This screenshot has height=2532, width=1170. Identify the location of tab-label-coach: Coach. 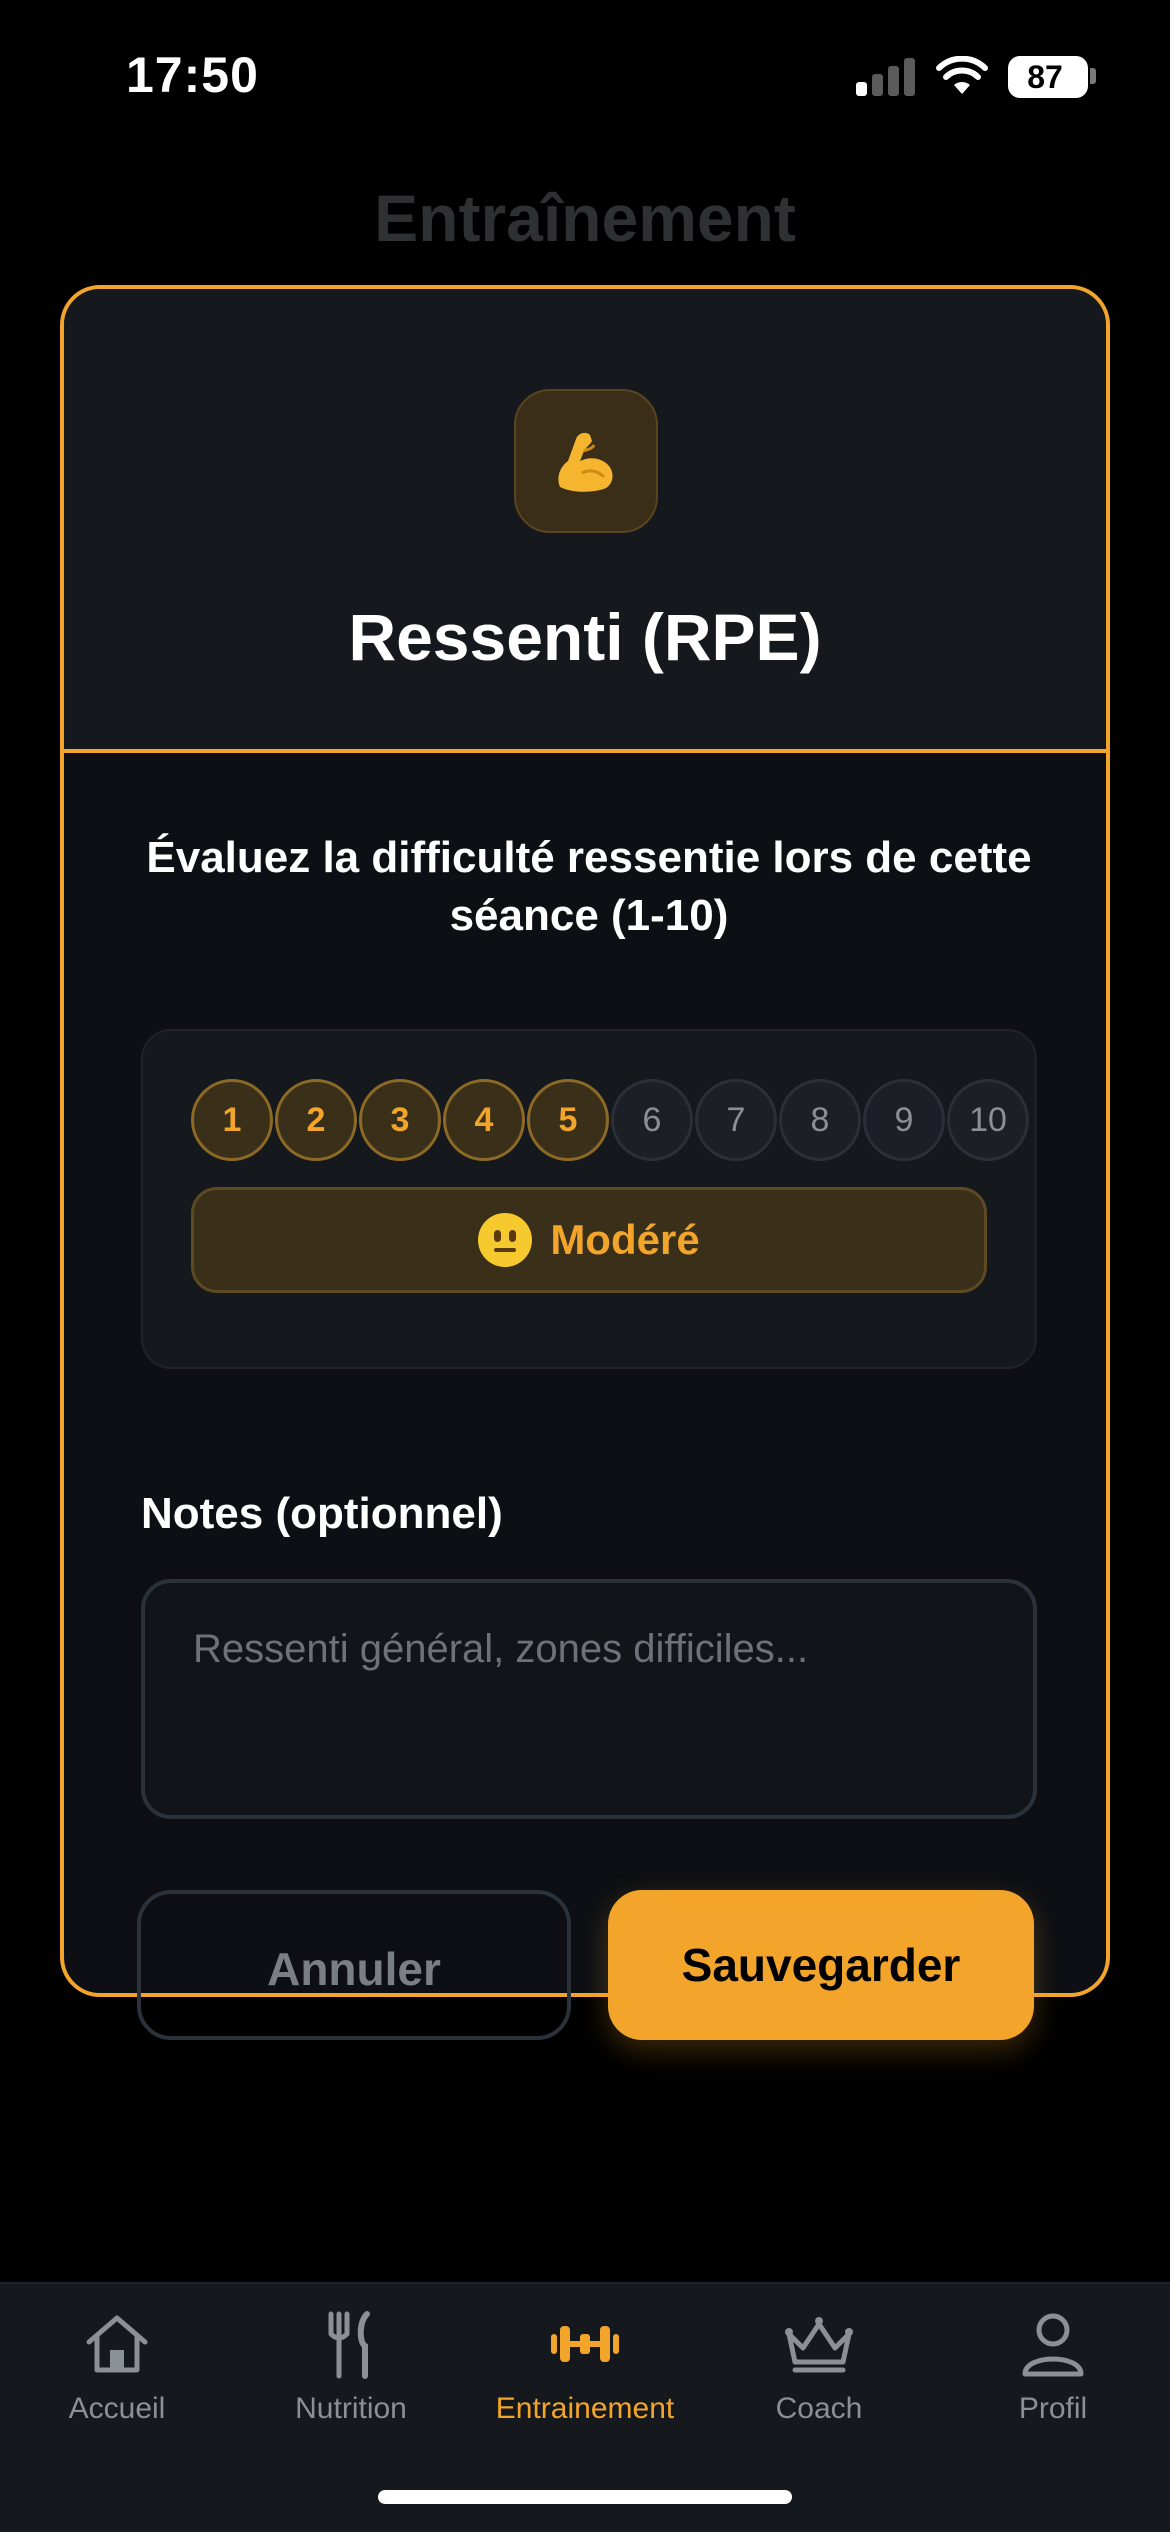
(819, 2408).